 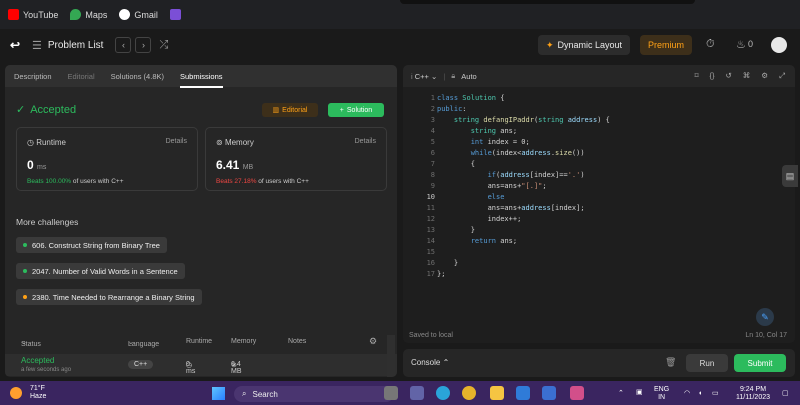 What do you see at coordinates (766, 335) in the screenshot?
I see `cursor-position: Ln 10, Col 17` at bounding box center [766, 335].